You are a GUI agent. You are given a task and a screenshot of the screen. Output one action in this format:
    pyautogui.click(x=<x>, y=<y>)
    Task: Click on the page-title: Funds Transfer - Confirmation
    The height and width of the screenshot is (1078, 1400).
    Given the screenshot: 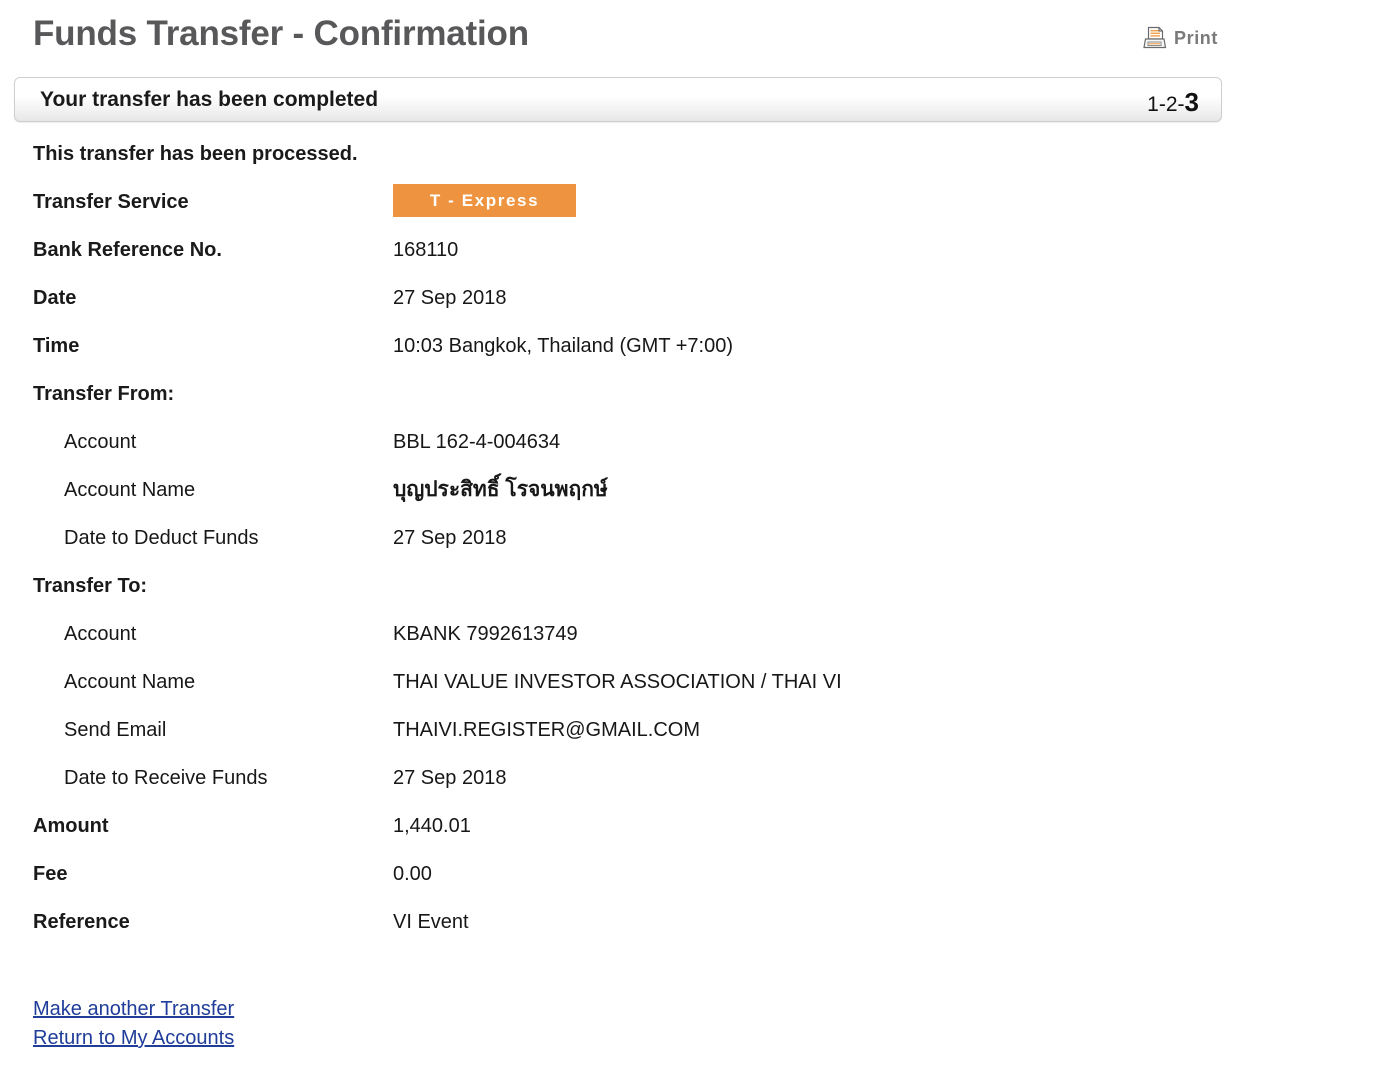 What is the action you would take?
    pyautogui.click(x=281, y=33)
    